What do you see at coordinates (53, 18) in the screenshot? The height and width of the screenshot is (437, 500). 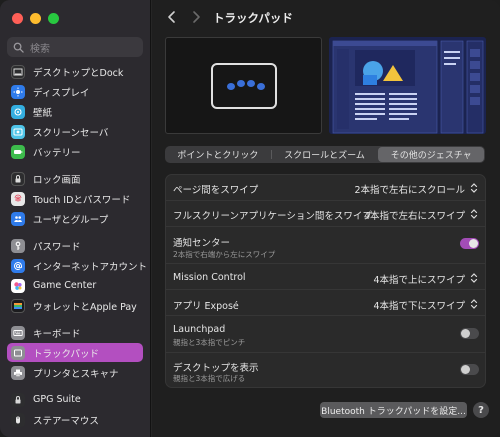 I see `zoom-window-button` at bounding box center [53, 18].